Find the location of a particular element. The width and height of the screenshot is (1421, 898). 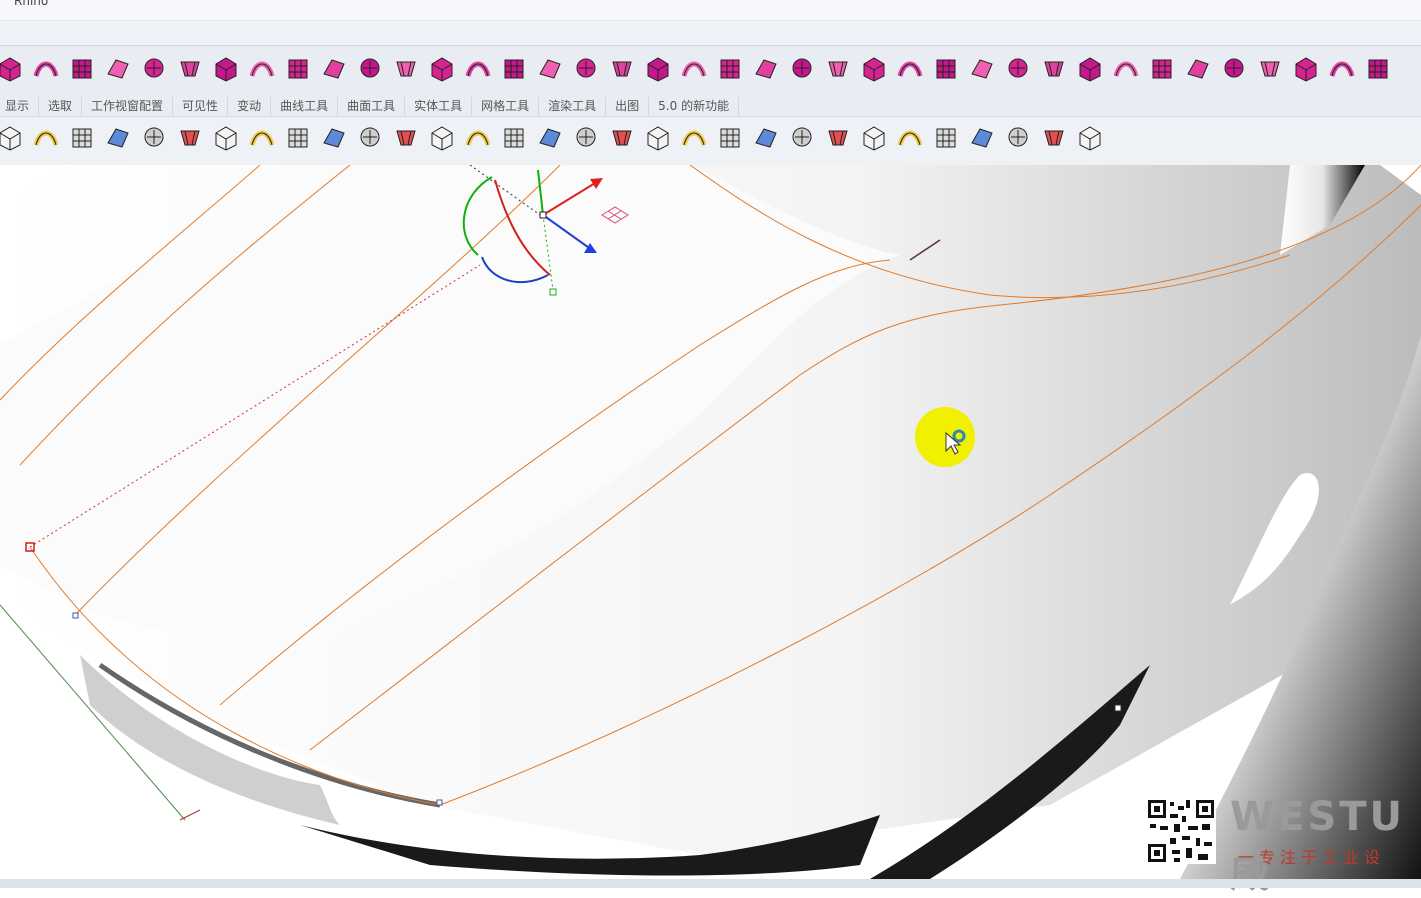

flow-icon is located at coordinates (658, 68).